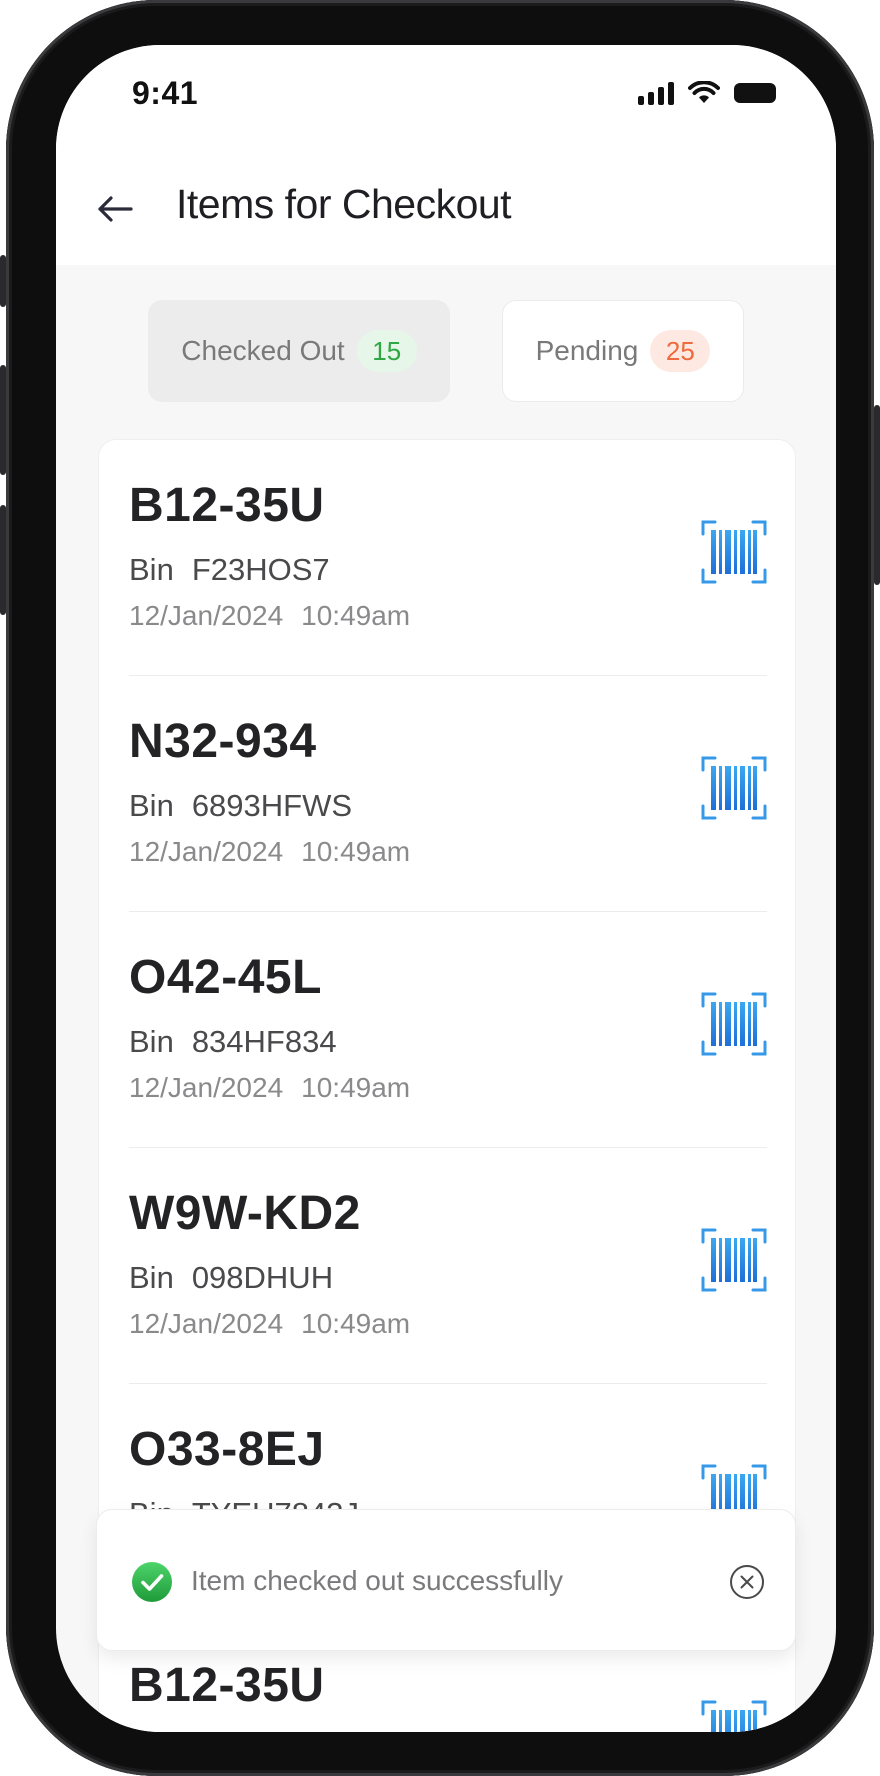 This screenshot has height=1776, width=880. I want to click on status-time: 9:41, so click(165, 93).